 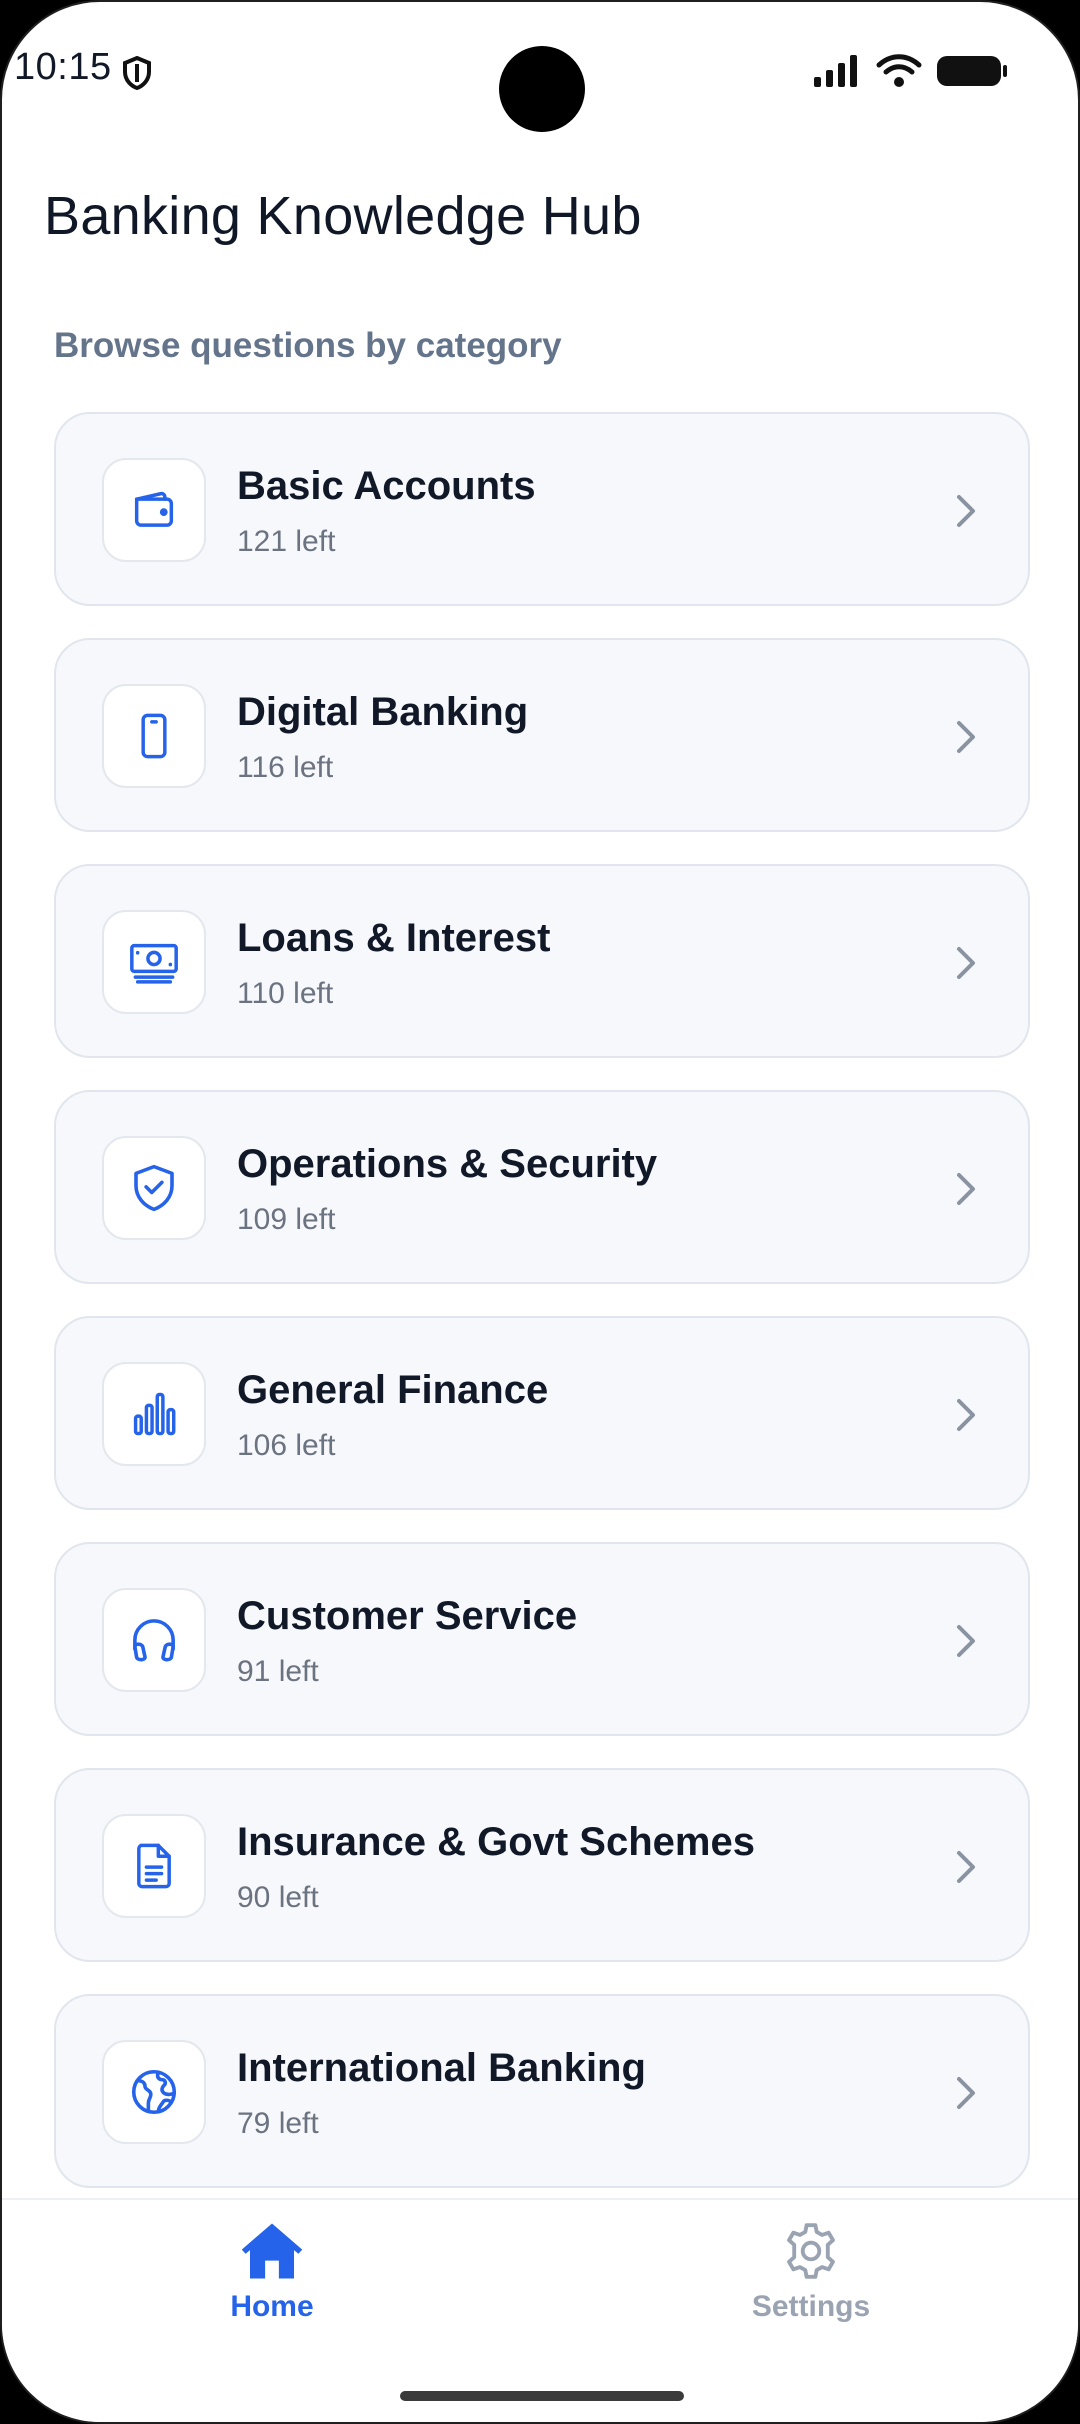 What do you see at coordinates (272, 2251) in the screenshot?
I see `home-icon` at bounding box center [272, 2251].